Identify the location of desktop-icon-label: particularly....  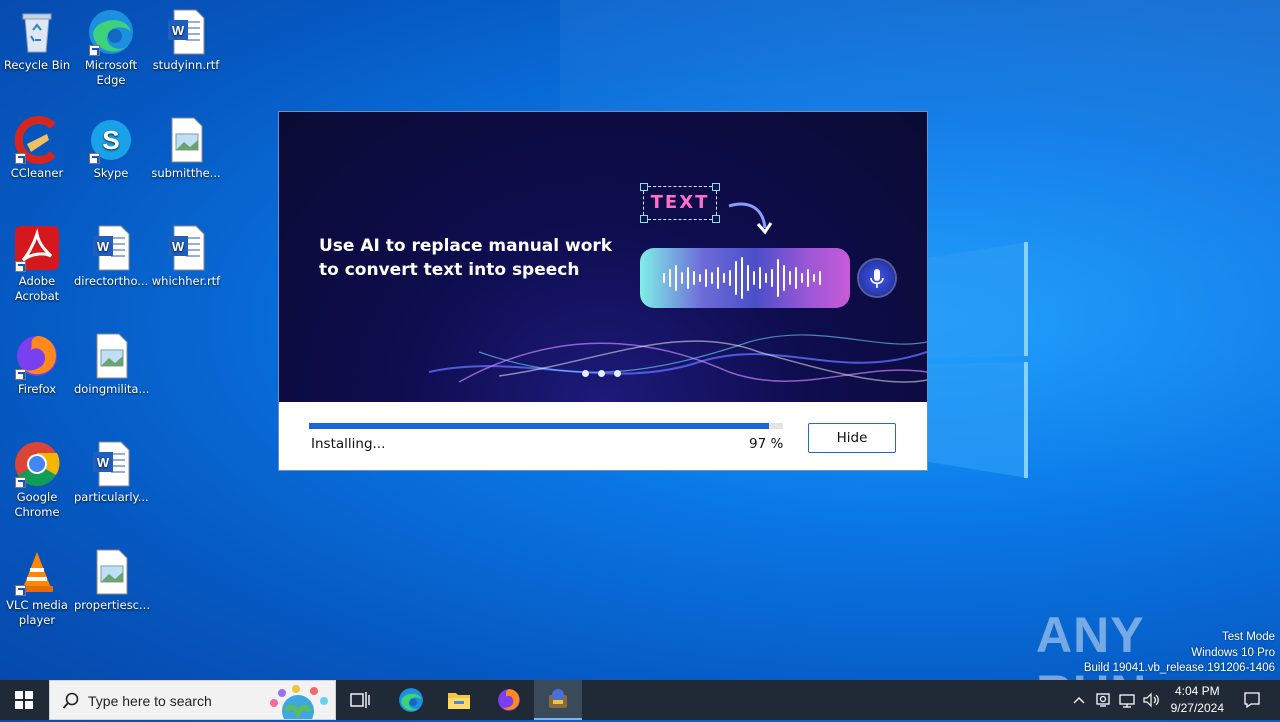
(111, 497).